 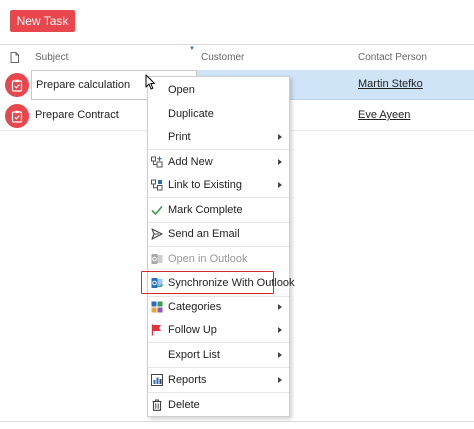 I want to click on subject-text: Prepare Contract, so click(x=77, y=115).